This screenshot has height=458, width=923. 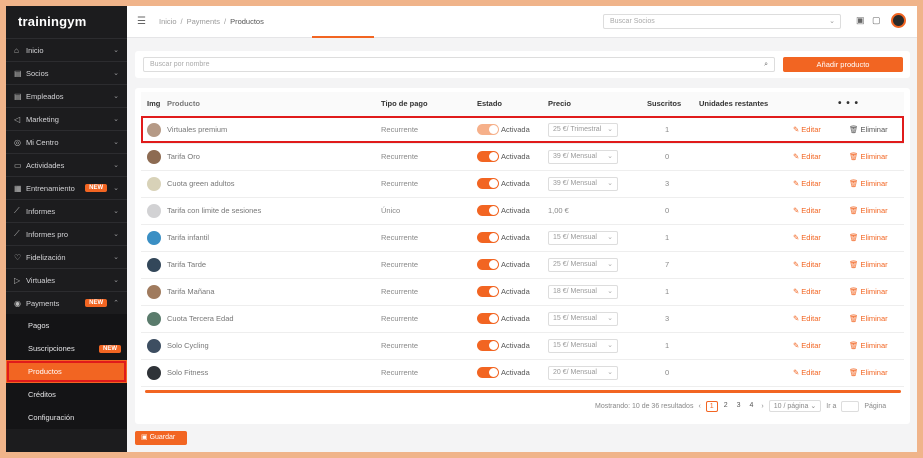 I want to click on breadcrumb-productos: Productos, so click(x=247, y=21).